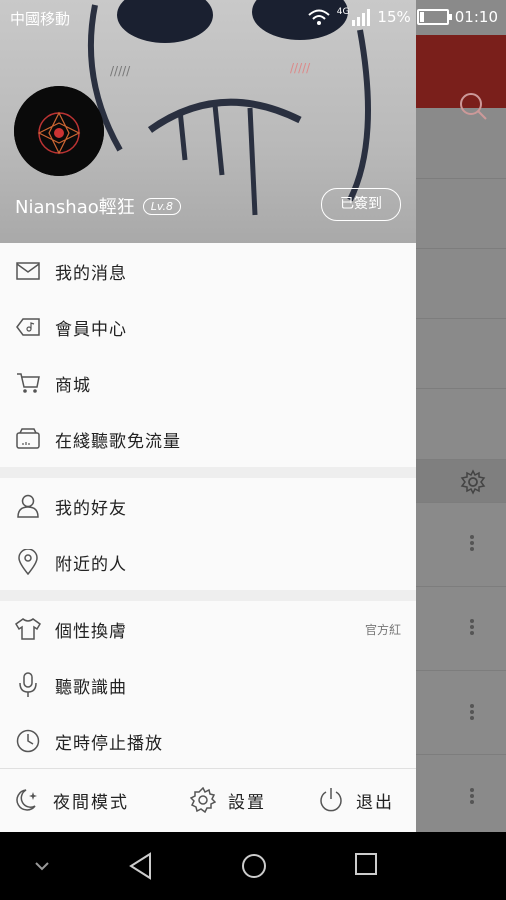  Describe the element at coordinates (28, 741) in the screenshot. I see `clock-icon` at that location.